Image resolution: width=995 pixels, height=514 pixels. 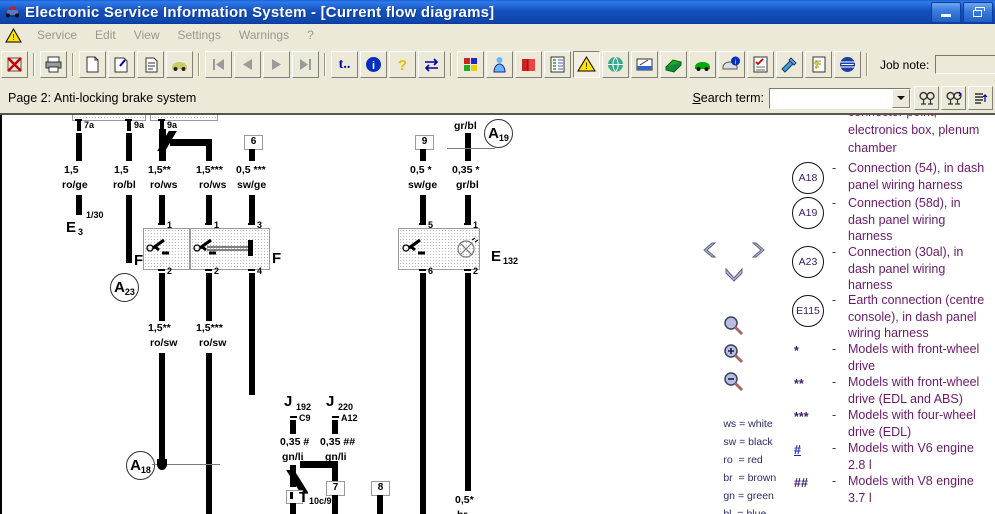 What do you see at coordinates (14, 64) in the screenshot?
I see `exit-icon` at bounding box center [14, 64].